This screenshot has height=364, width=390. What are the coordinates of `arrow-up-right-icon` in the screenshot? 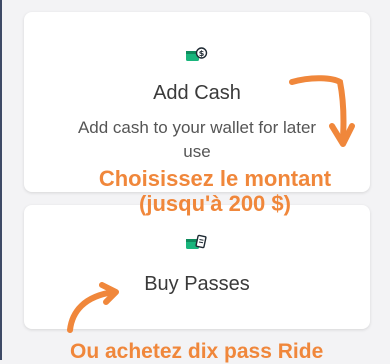 It's located at (93, 307).